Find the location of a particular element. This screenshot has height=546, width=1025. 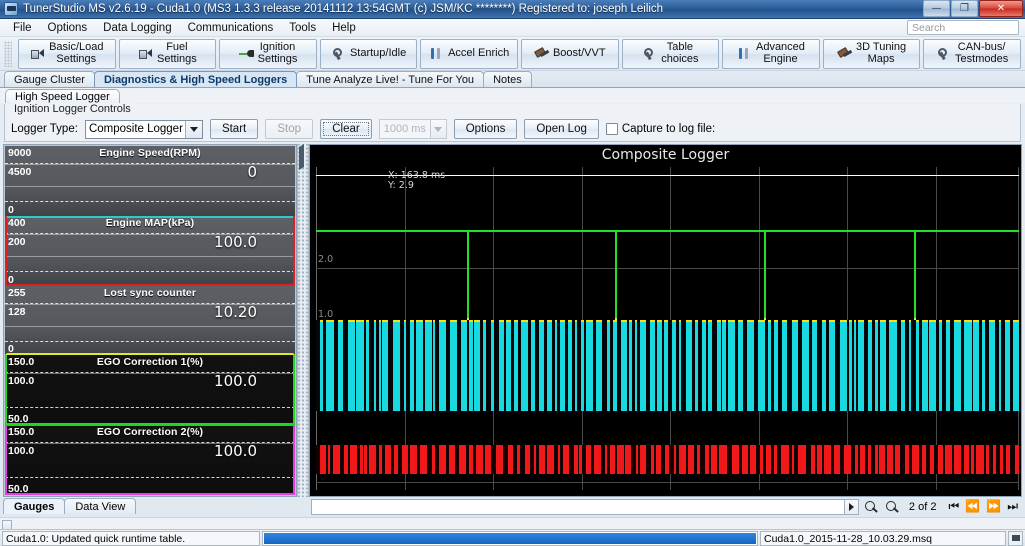

tab-gauge-cluster: Gauge Cluster is located at coordinates (49, 79).